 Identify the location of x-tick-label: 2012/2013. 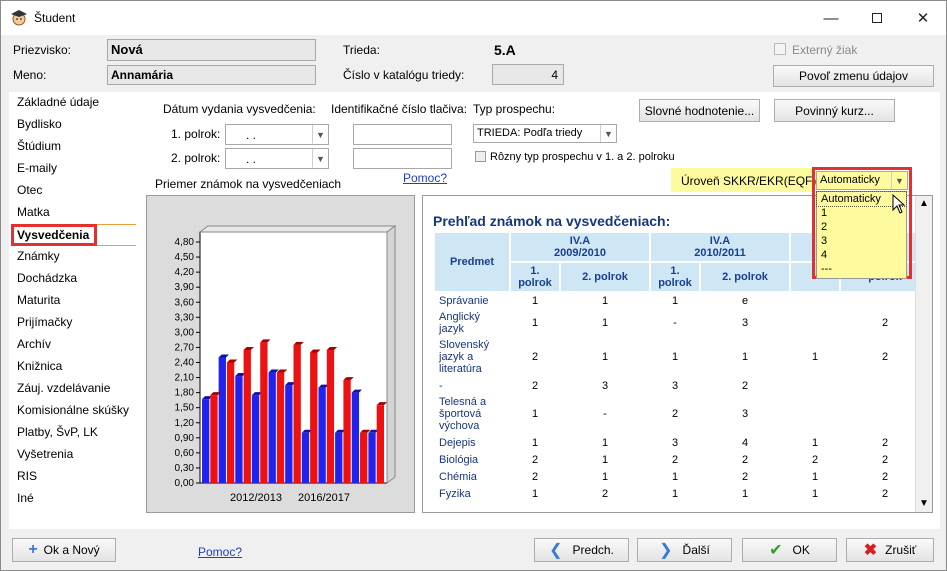
(256, 498).